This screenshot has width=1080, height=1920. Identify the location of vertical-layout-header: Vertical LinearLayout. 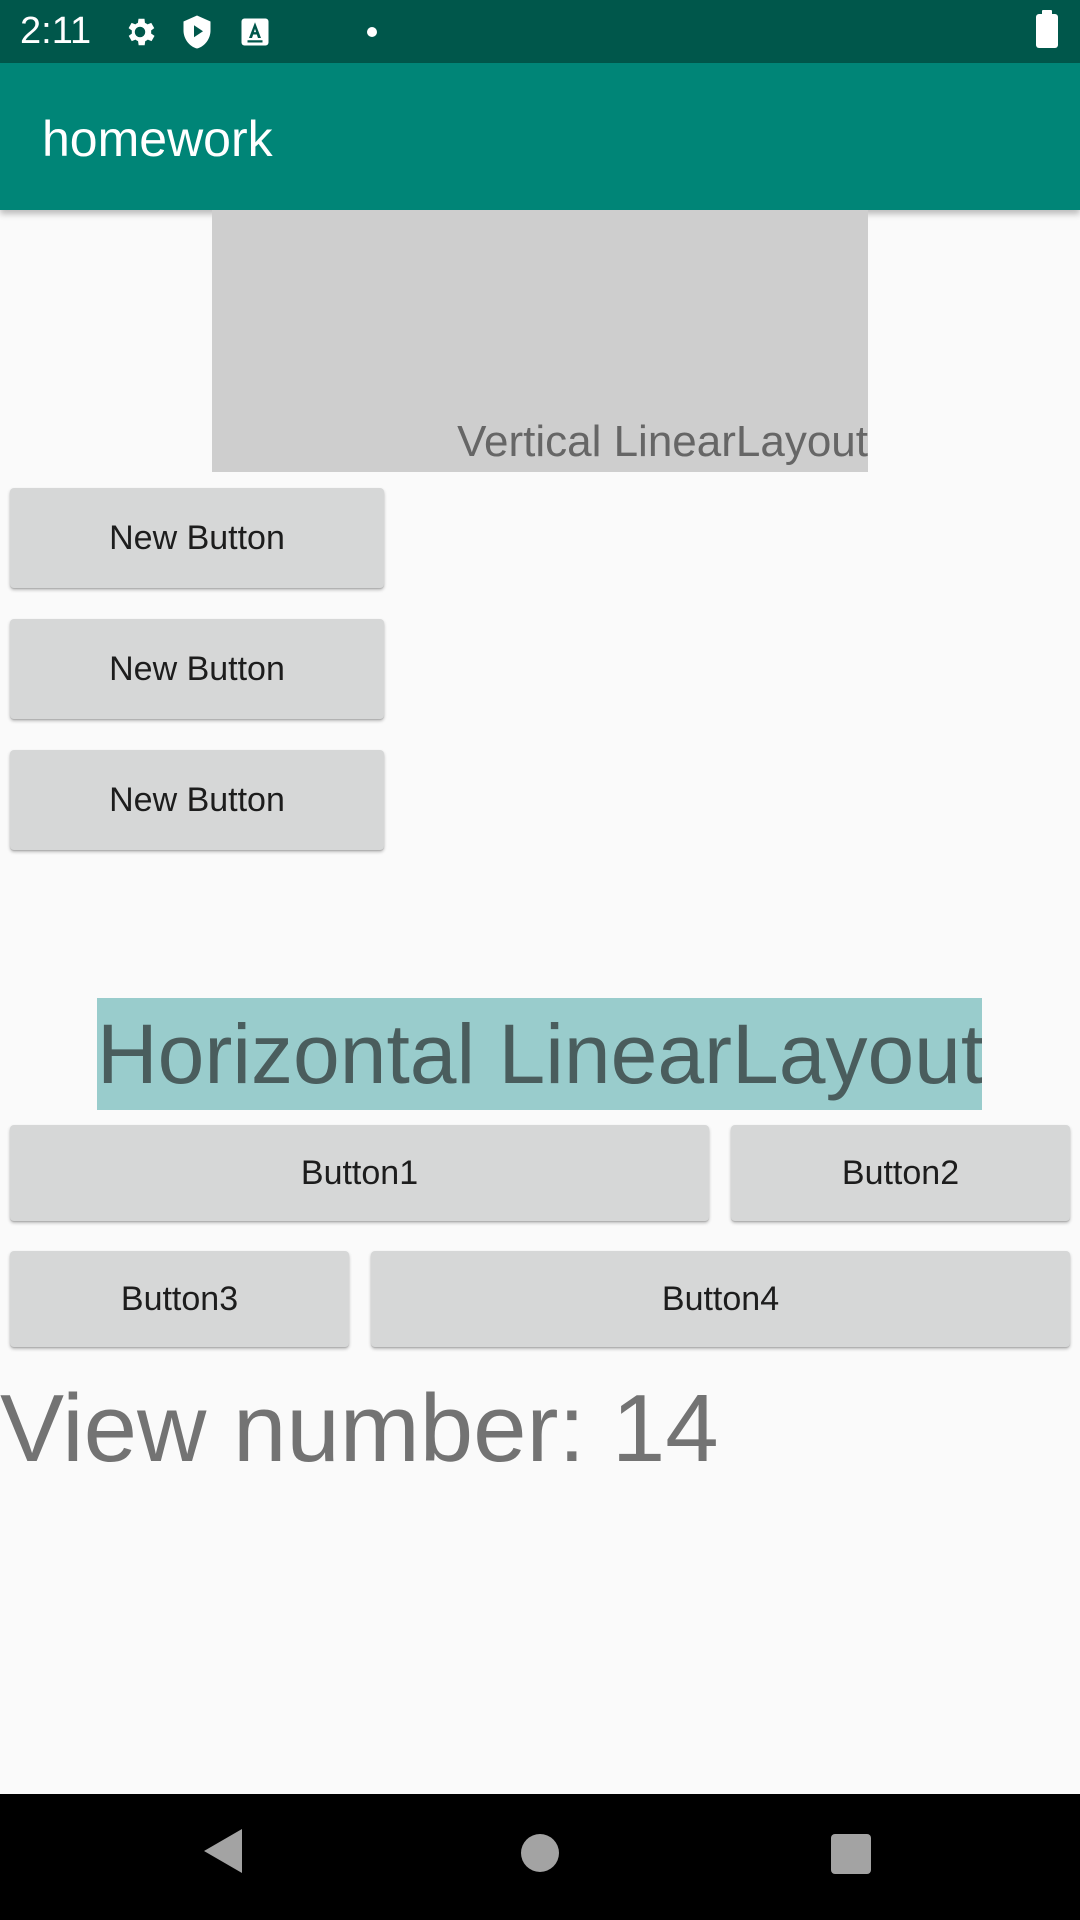
(540, 341).